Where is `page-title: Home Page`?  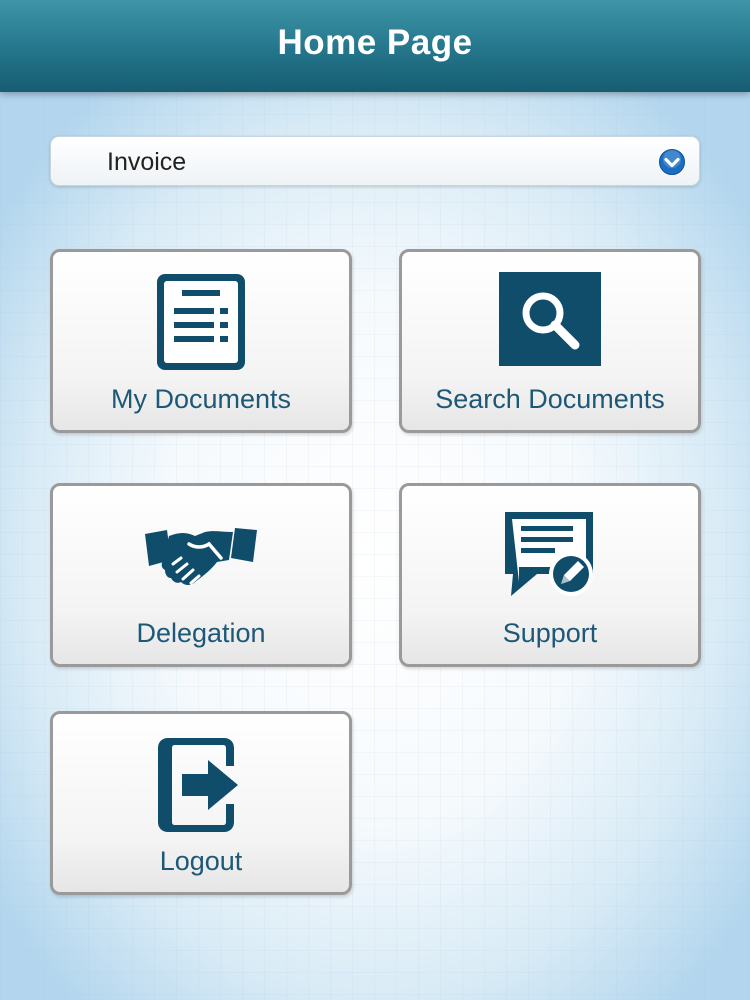
page-title: Home Page is located at coordinates (375, 42).